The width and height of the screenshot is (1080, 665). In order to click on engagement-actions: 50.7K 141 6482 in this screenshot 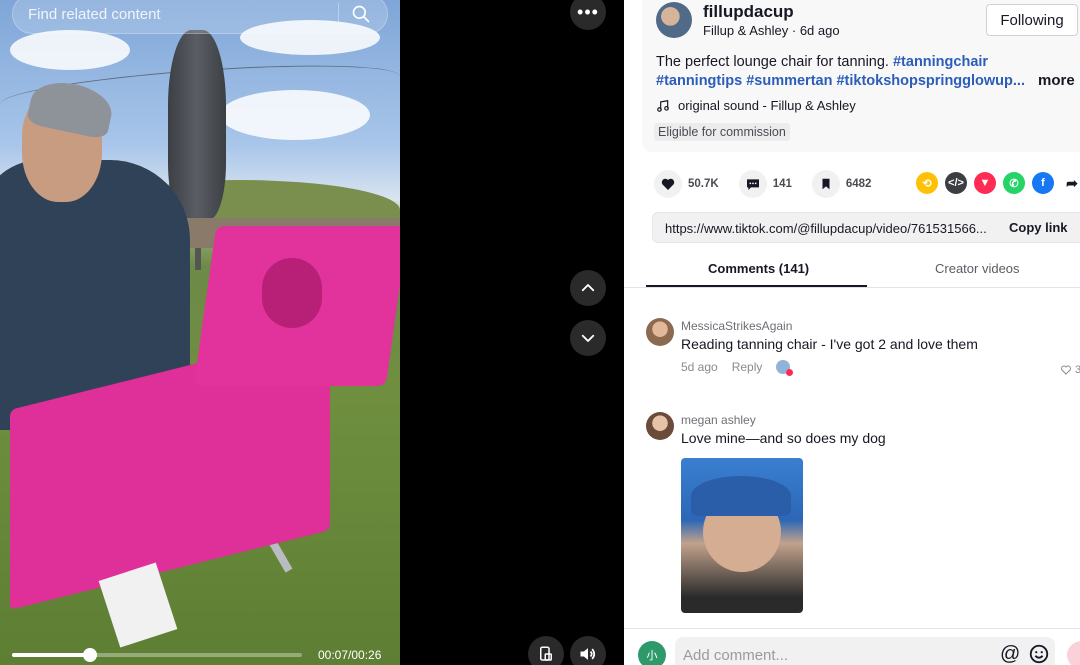, I will do `click(772, 184)`.